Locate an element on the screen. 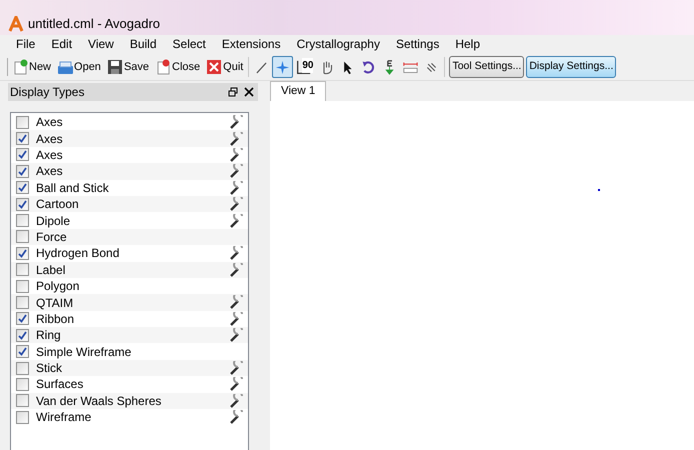 Image resolution: width=694 pixels, height=450 pixels. display-type-label: Dipole is located at coordinates (54, 221).